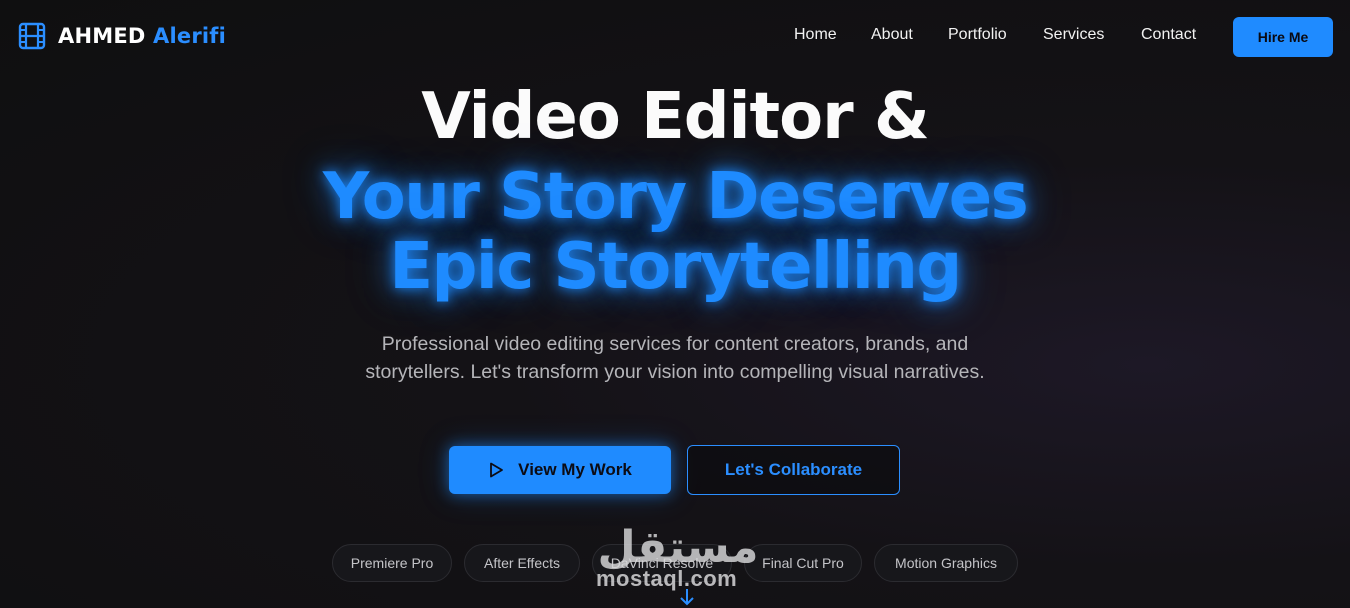 The image size is (1350, 608). I want to click on nav-link-home: Home, so click(815, 35).